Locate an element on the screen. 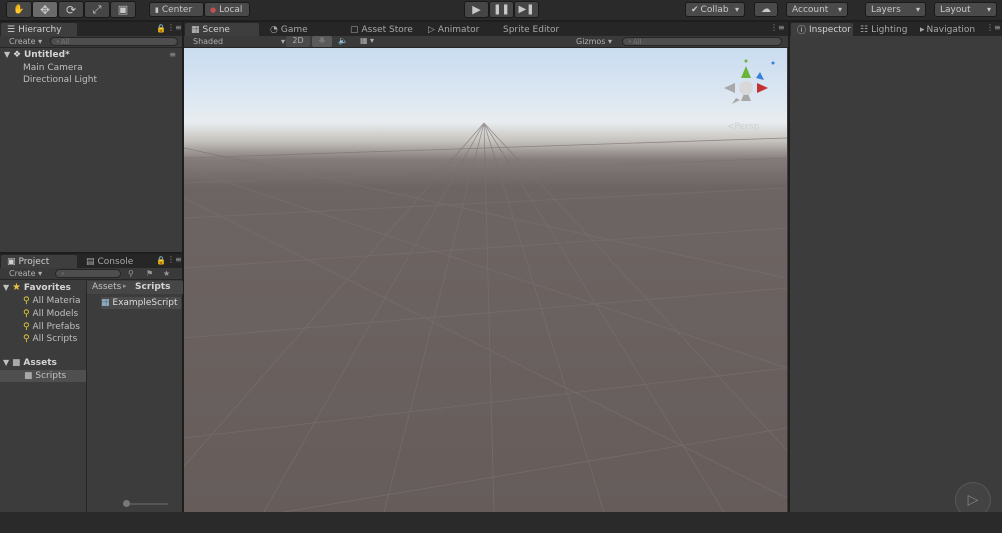 This screenshot has width=1002, height=533. project-search-input: ⚬ is located at coordinates (88, 273).